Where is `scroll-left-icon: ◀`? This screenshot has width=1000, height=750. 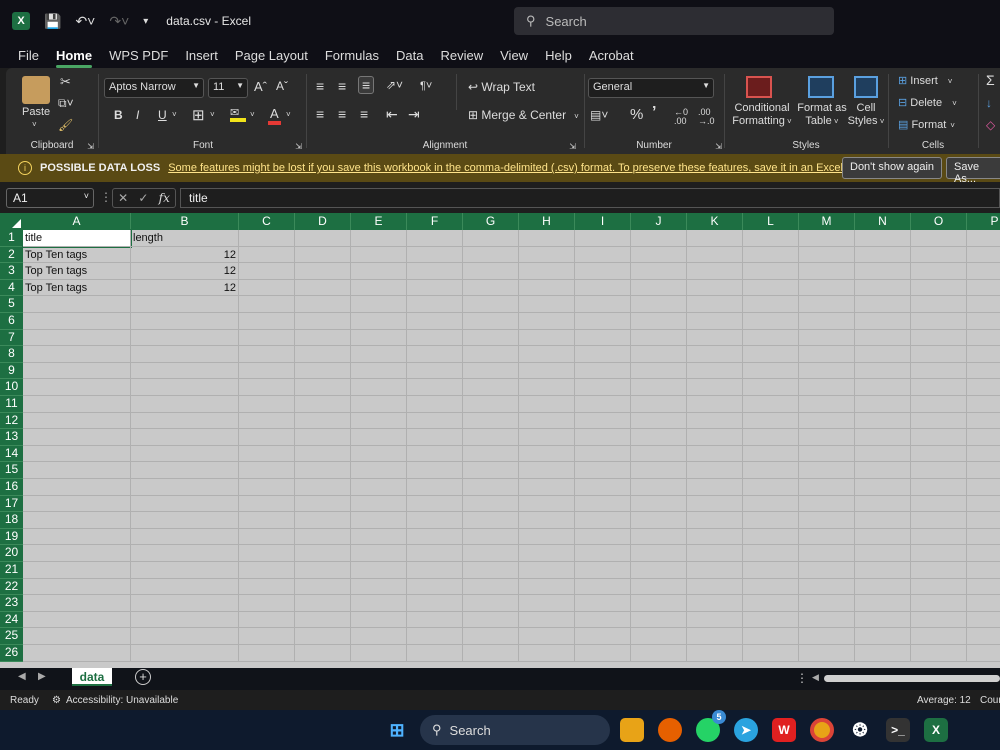
scroll-left-icon: ◀ is located at coordinates (22, 676).